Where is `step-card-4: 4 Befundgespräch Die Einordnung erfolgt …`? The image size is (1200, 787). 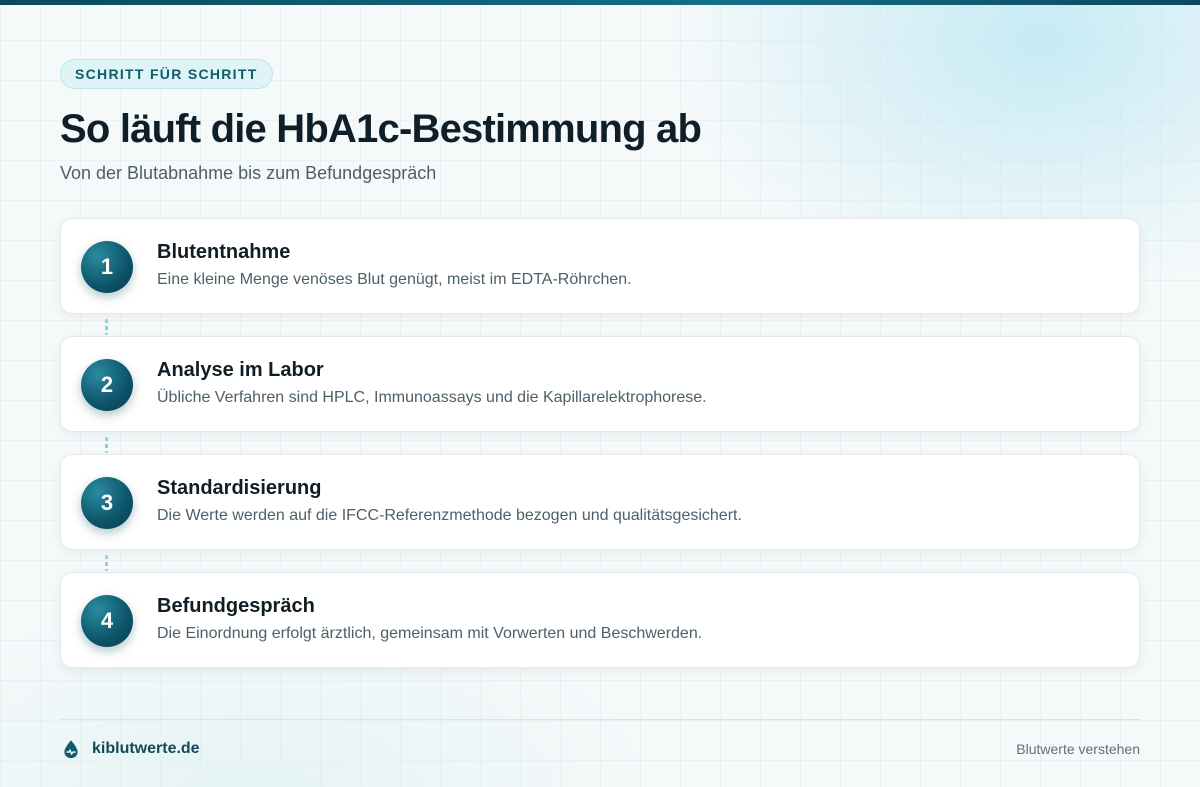 step-card-4: 4 Befundgespräch Die Einordnung erfolgt … is located at coordinates (600, 620).